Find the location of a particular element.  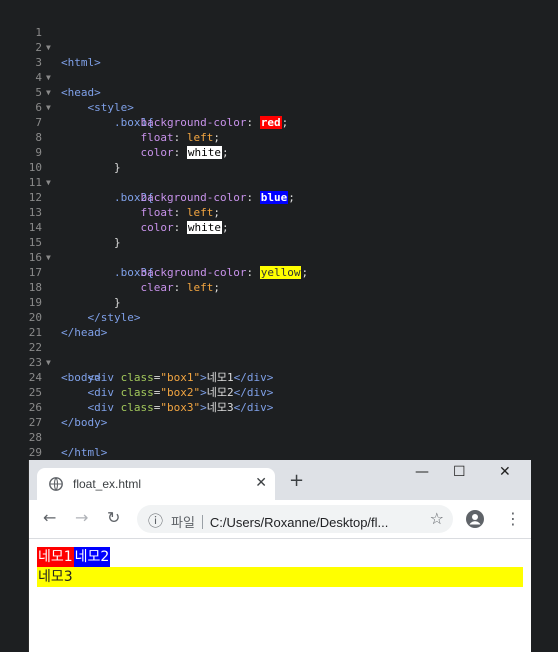

code-line: 28 </html> is located at coordinates (279, 437).